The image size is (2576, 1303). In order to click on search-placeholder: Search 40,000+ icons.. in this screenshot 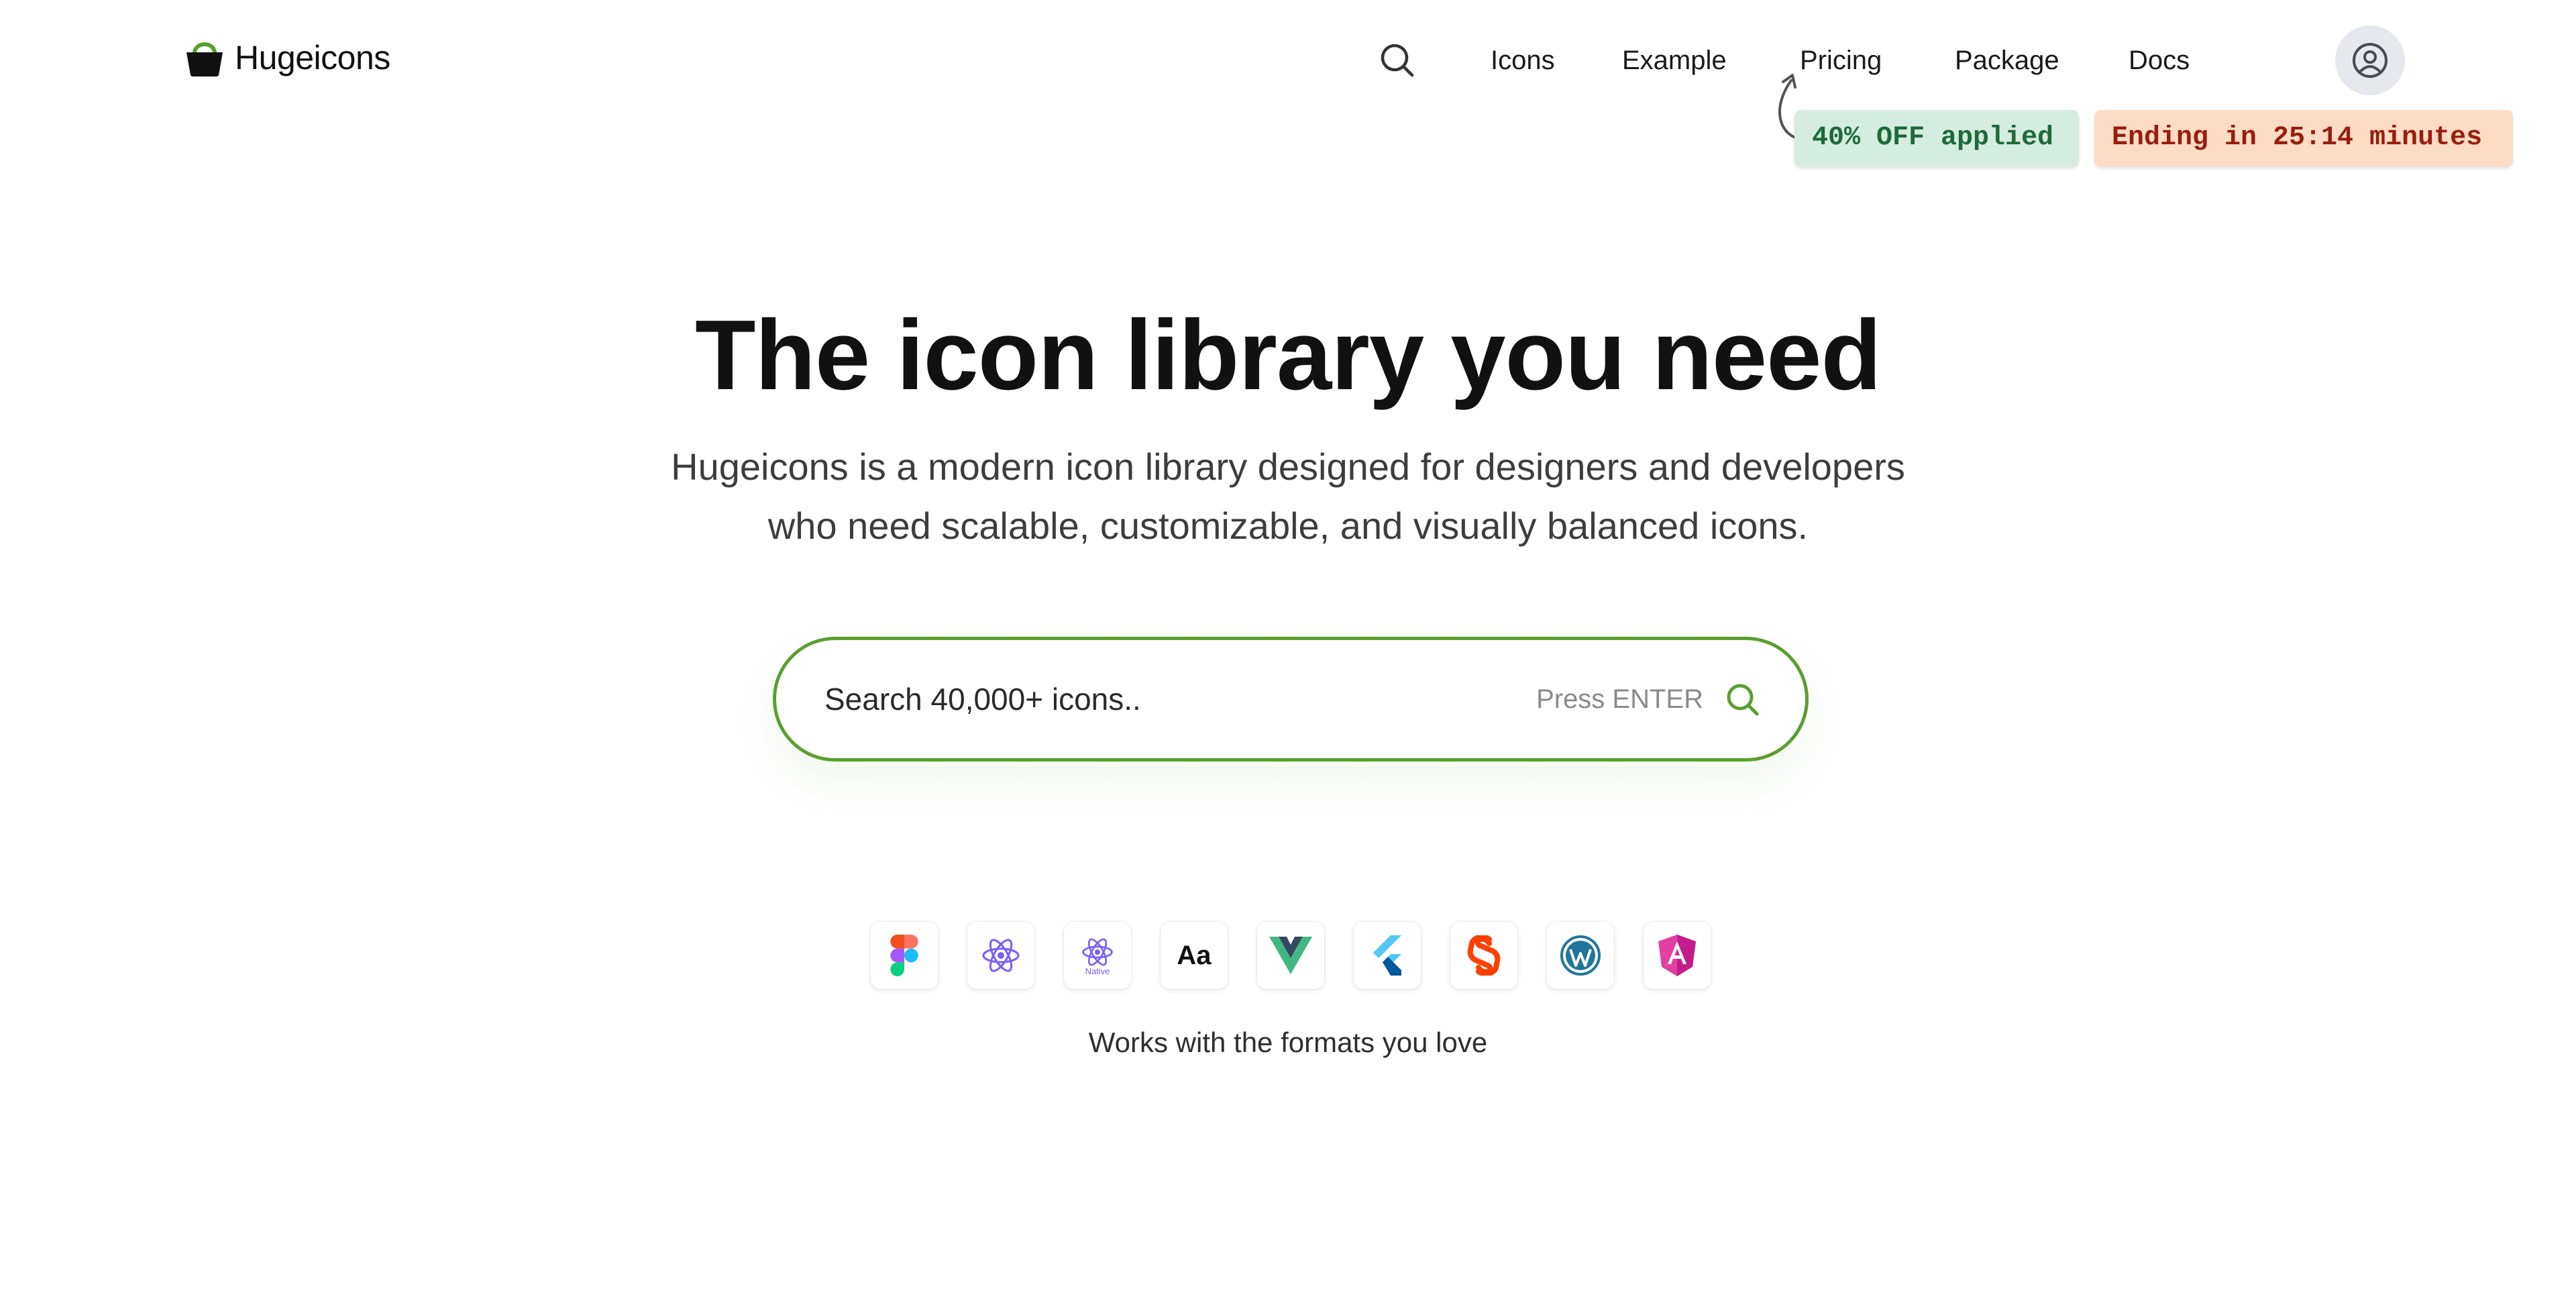, I will do `click(982, 699)`.